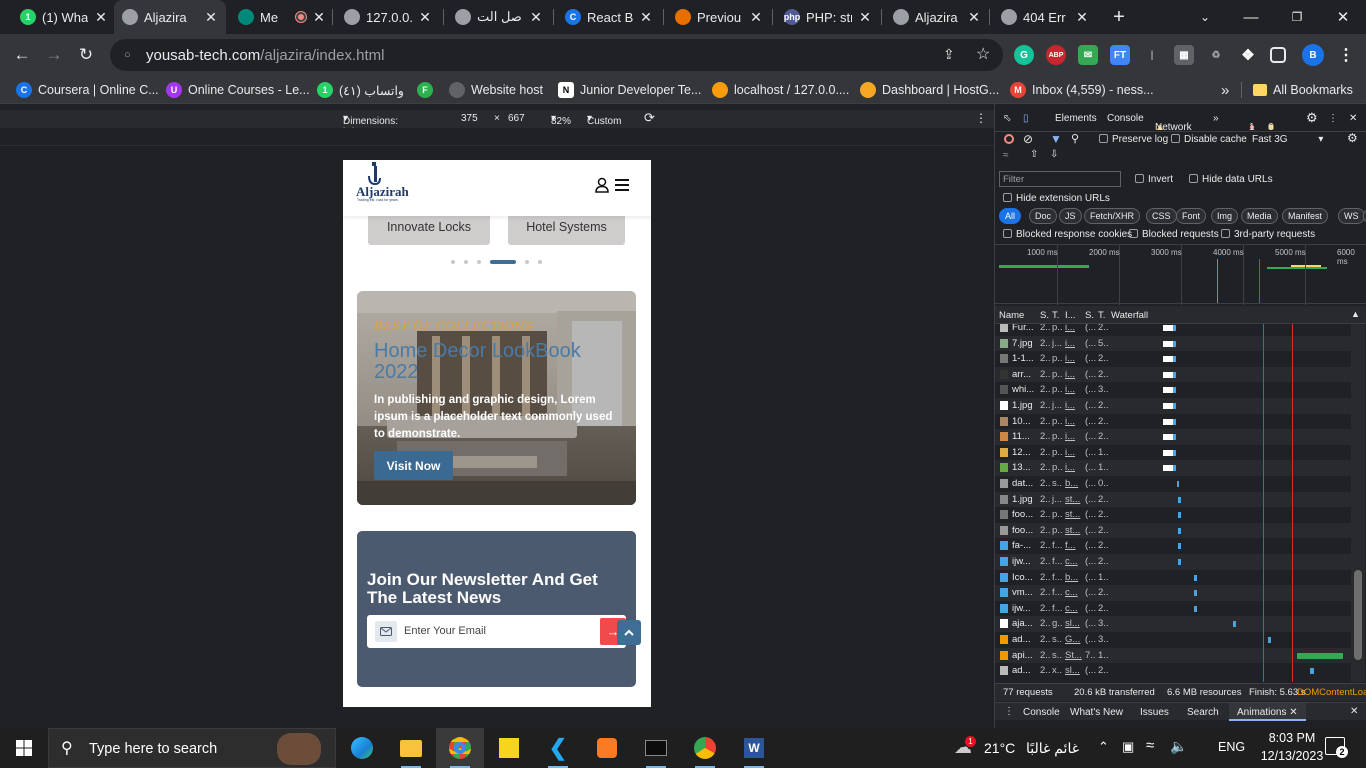 This screenshot has height=768, width=1366. Describe the element at coordinates (754, 748) in the screenshot. I see `word-icon: W` at that location.